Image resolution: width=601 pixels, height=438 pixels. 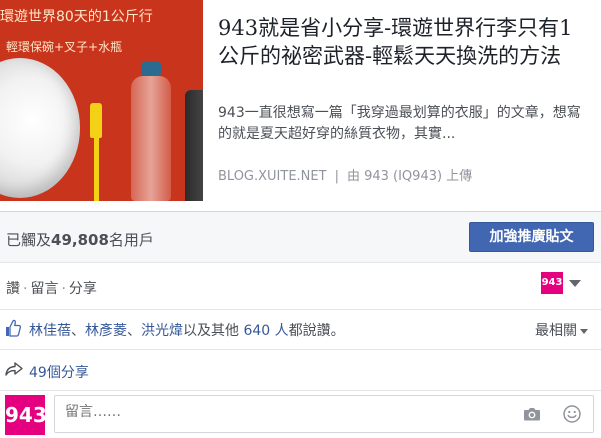 What do you see at coordinates (151, 131) in the screenshot?
I see `bottle-image` at bounding box center [151, 131].